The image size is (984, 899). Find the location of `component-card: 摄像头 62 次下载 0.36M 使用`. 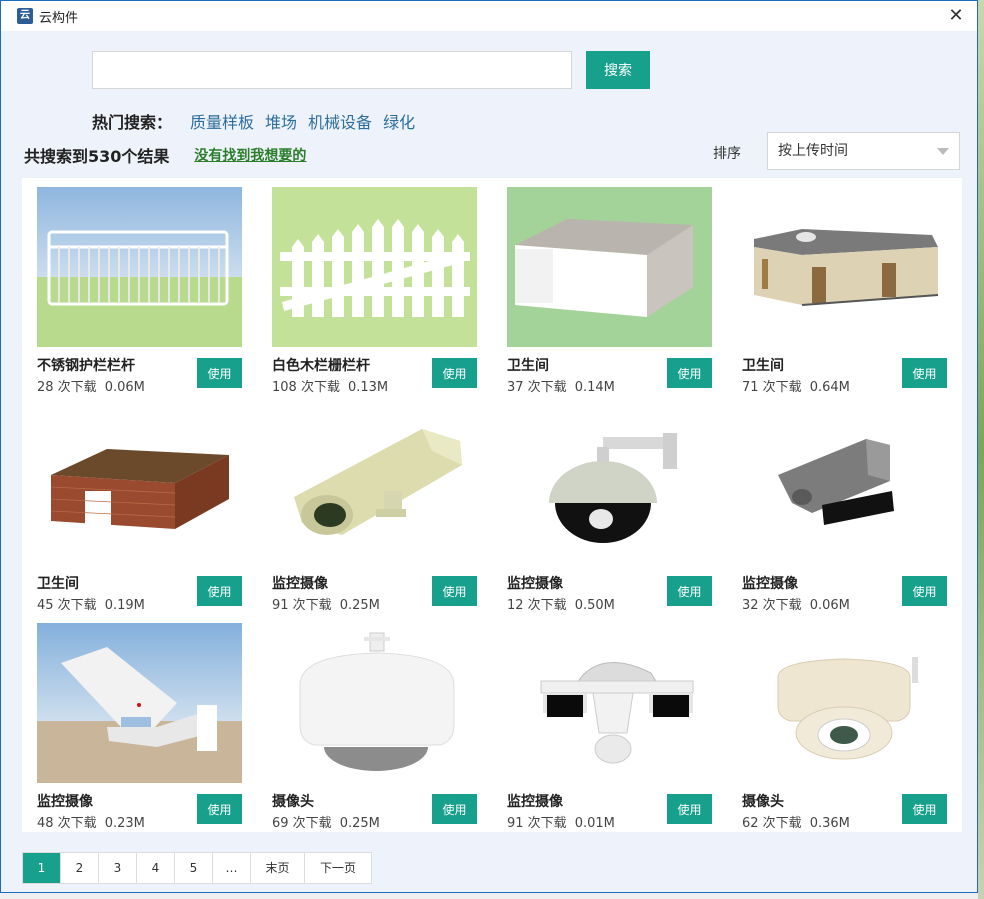

component-card: 摄像头 62 次下载 0.36M 使用 is located at coordinates (844, 728).